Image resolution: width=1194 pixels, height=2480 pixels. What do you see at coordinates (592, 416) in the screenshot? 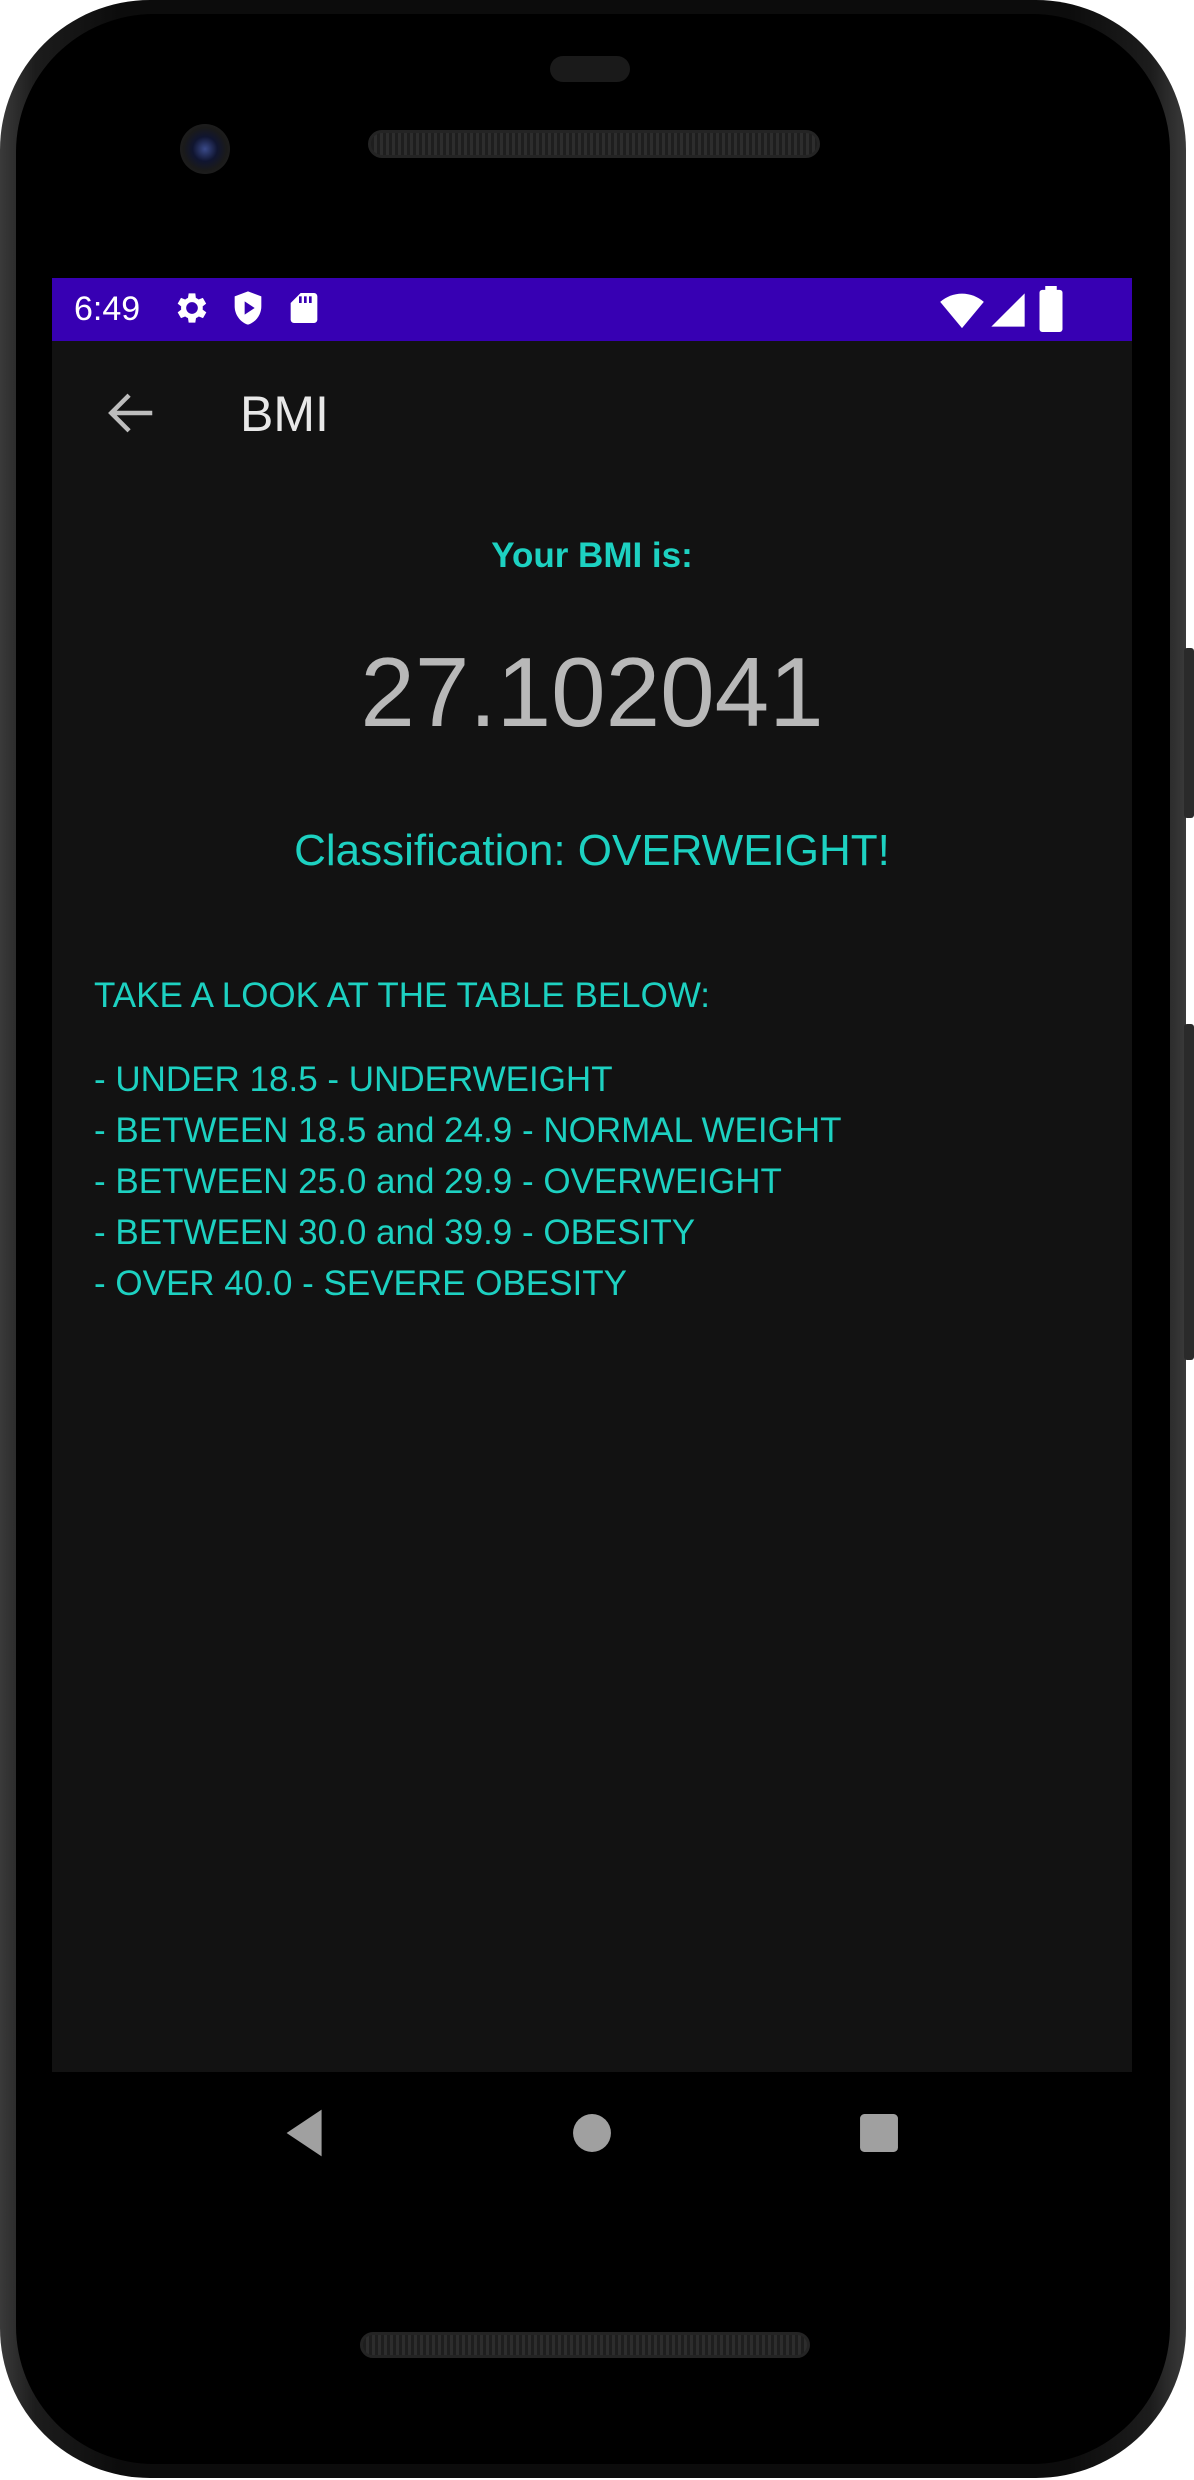
I see `app-bar: BMI` at bounding box center [592, 416].